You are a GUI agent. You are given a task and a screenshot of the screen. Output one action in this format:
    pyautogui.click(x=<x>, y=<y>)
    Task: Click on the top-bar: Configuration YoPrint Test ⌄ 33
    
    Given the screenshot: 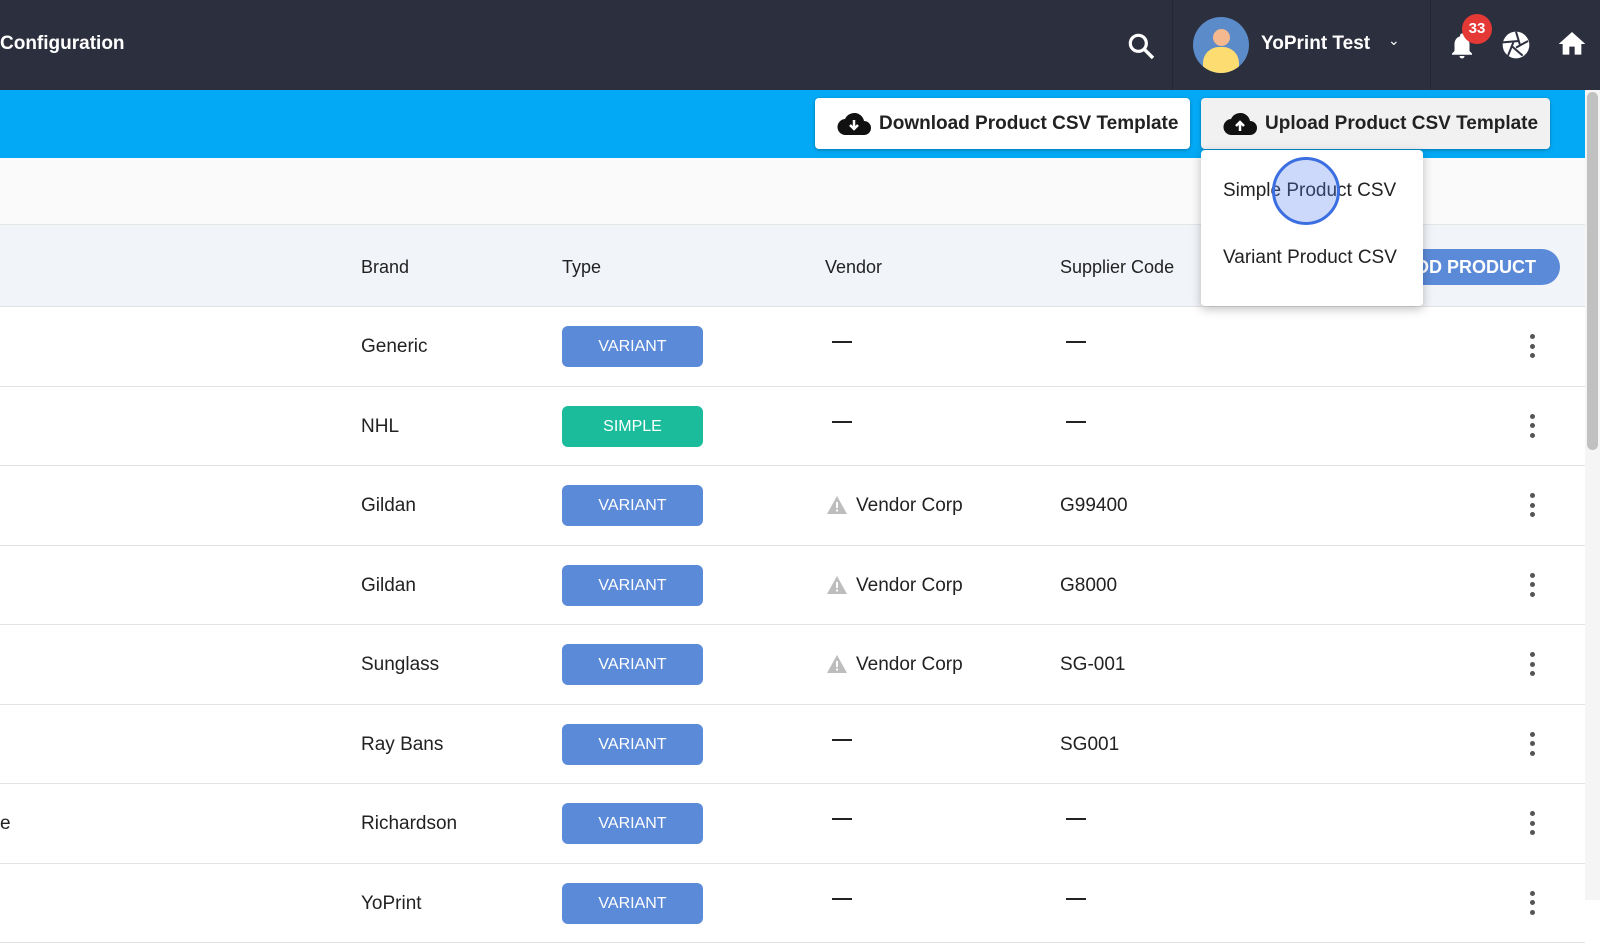 What is the action you would take?
    pyautogui.click(x=800, y=45)
    